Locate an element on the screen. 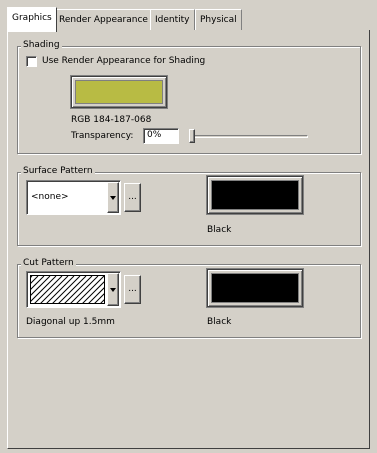 The width and height of the screenshot is (377, 453). shading-color-fill is located at coordinates (119, 92).